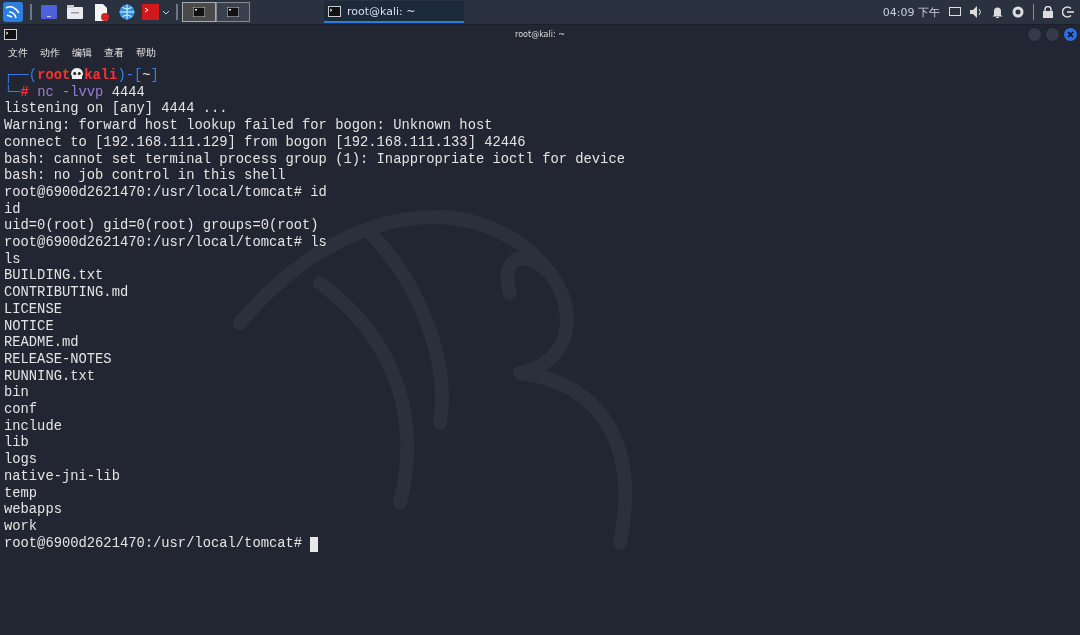  What do you see at coordinates (21, 410) in the screenshot?
I see `output-line: conf` at bounding box center [21, 410].